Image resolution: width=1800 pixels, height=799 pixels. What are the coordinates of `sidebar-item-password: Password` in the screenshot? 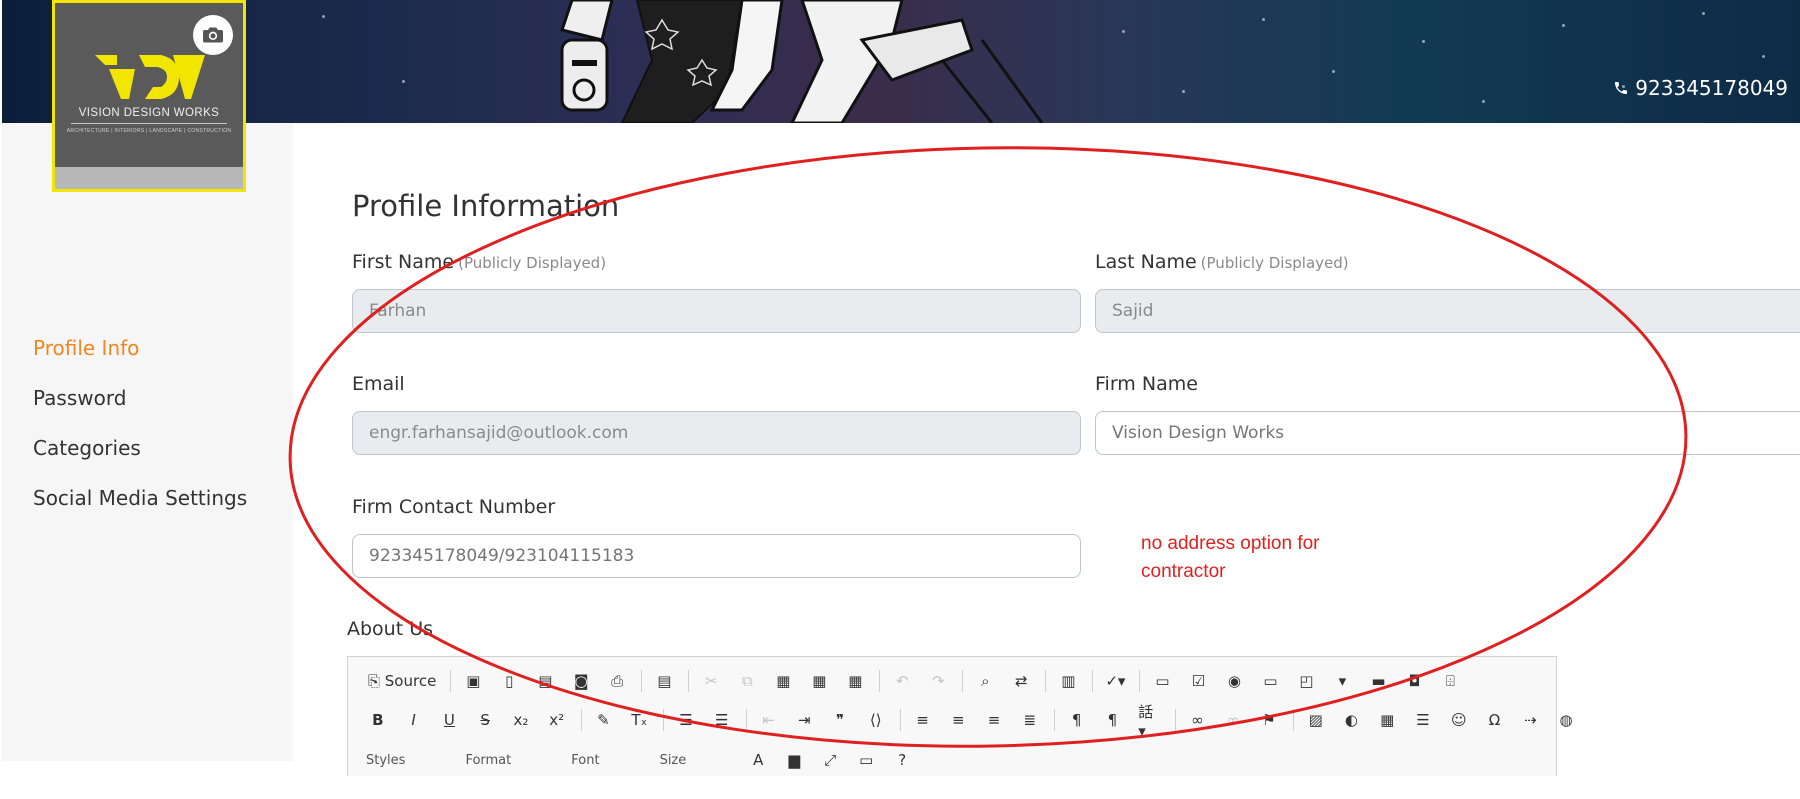 It's located at (140, 398).